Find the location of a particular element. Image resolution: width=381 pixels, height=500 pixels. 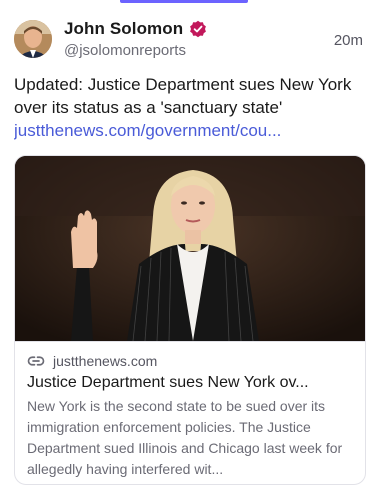

author-names: John Solomon @jsolomonreports is located at coordinates (135, 38).